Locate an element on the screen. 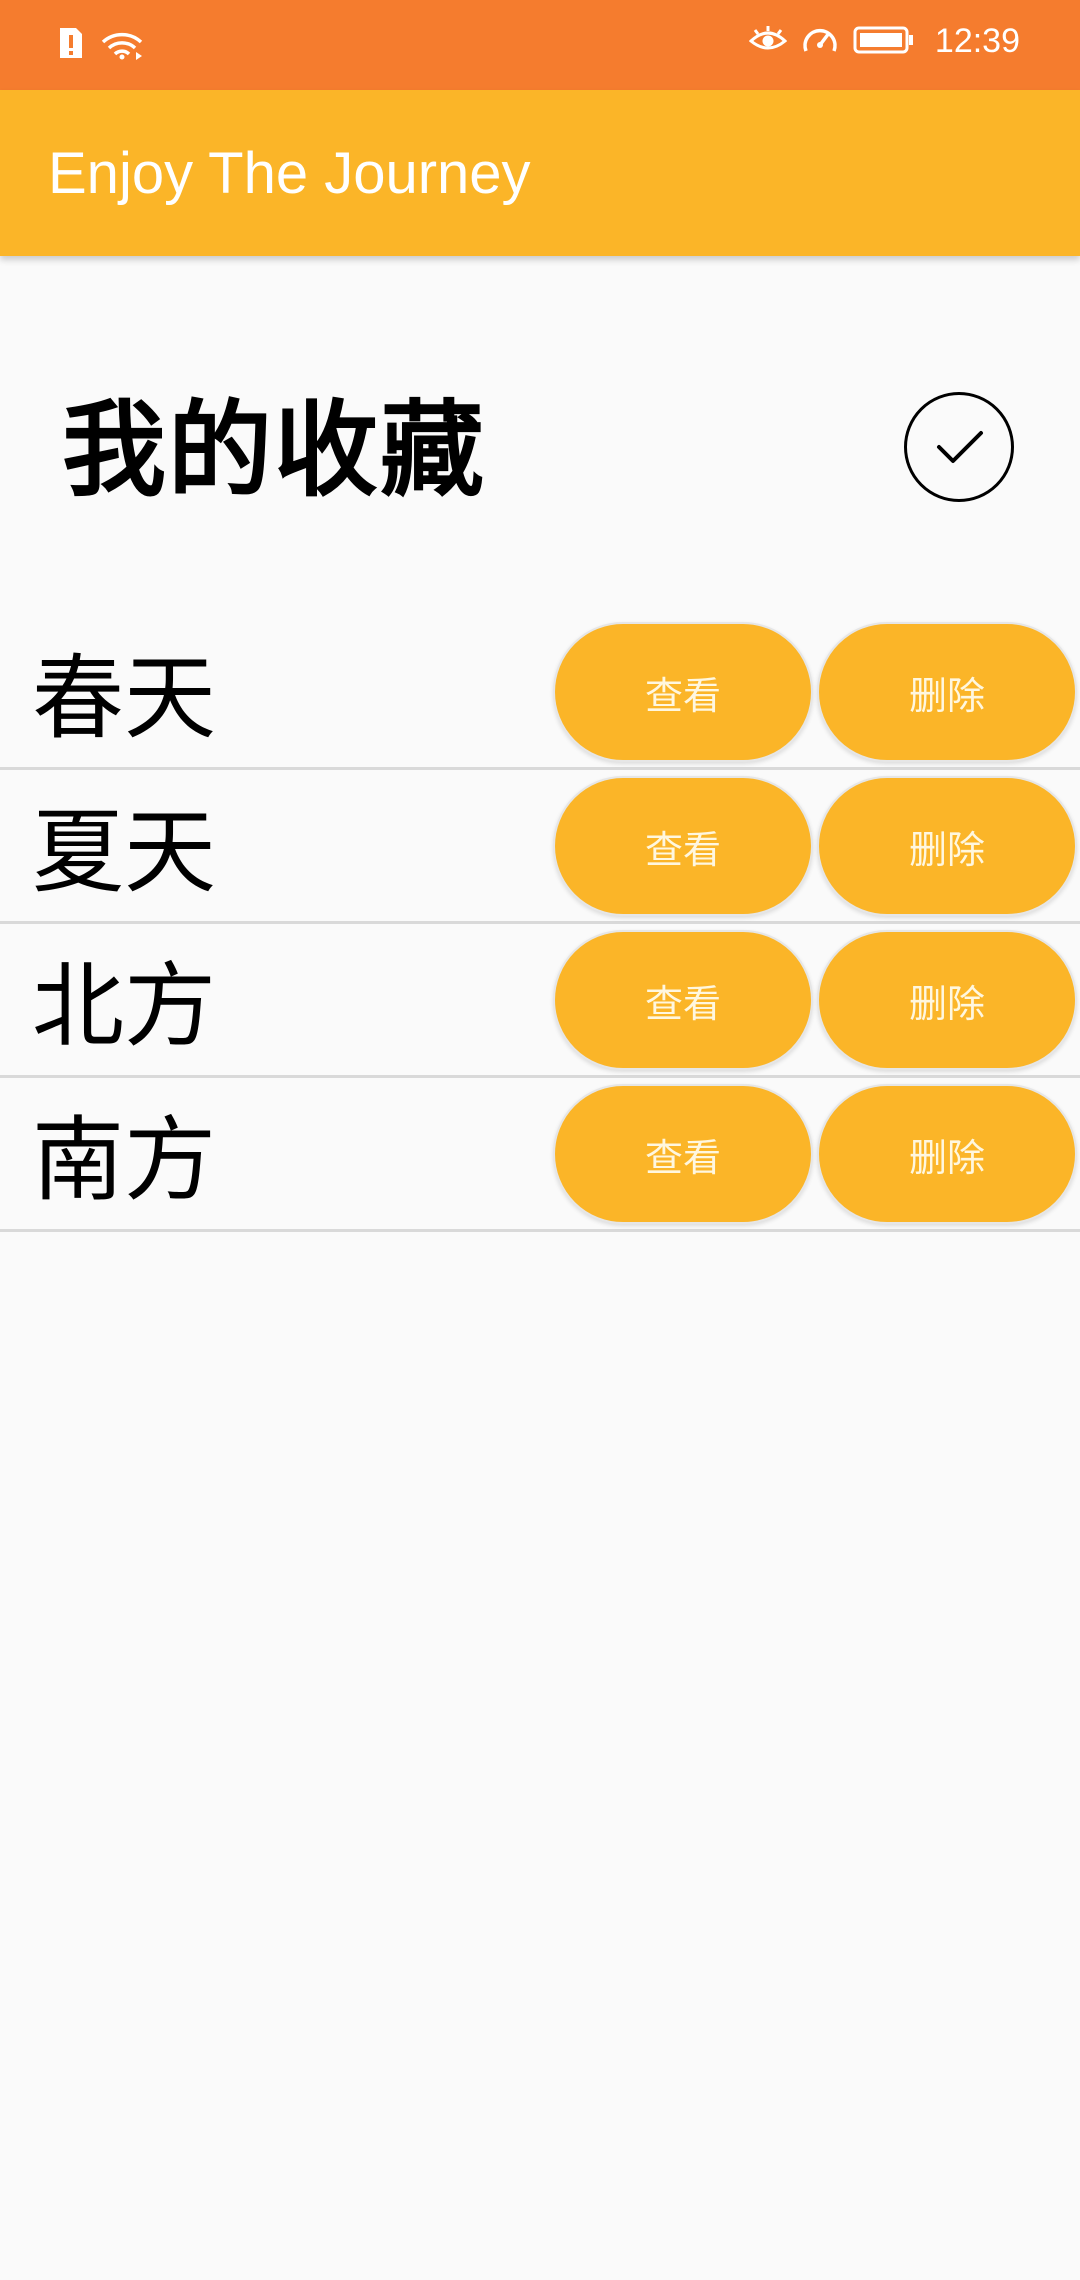 This screenshot has width=1080, height=2280. check-circle-icon is located at coordinates (959, 447).